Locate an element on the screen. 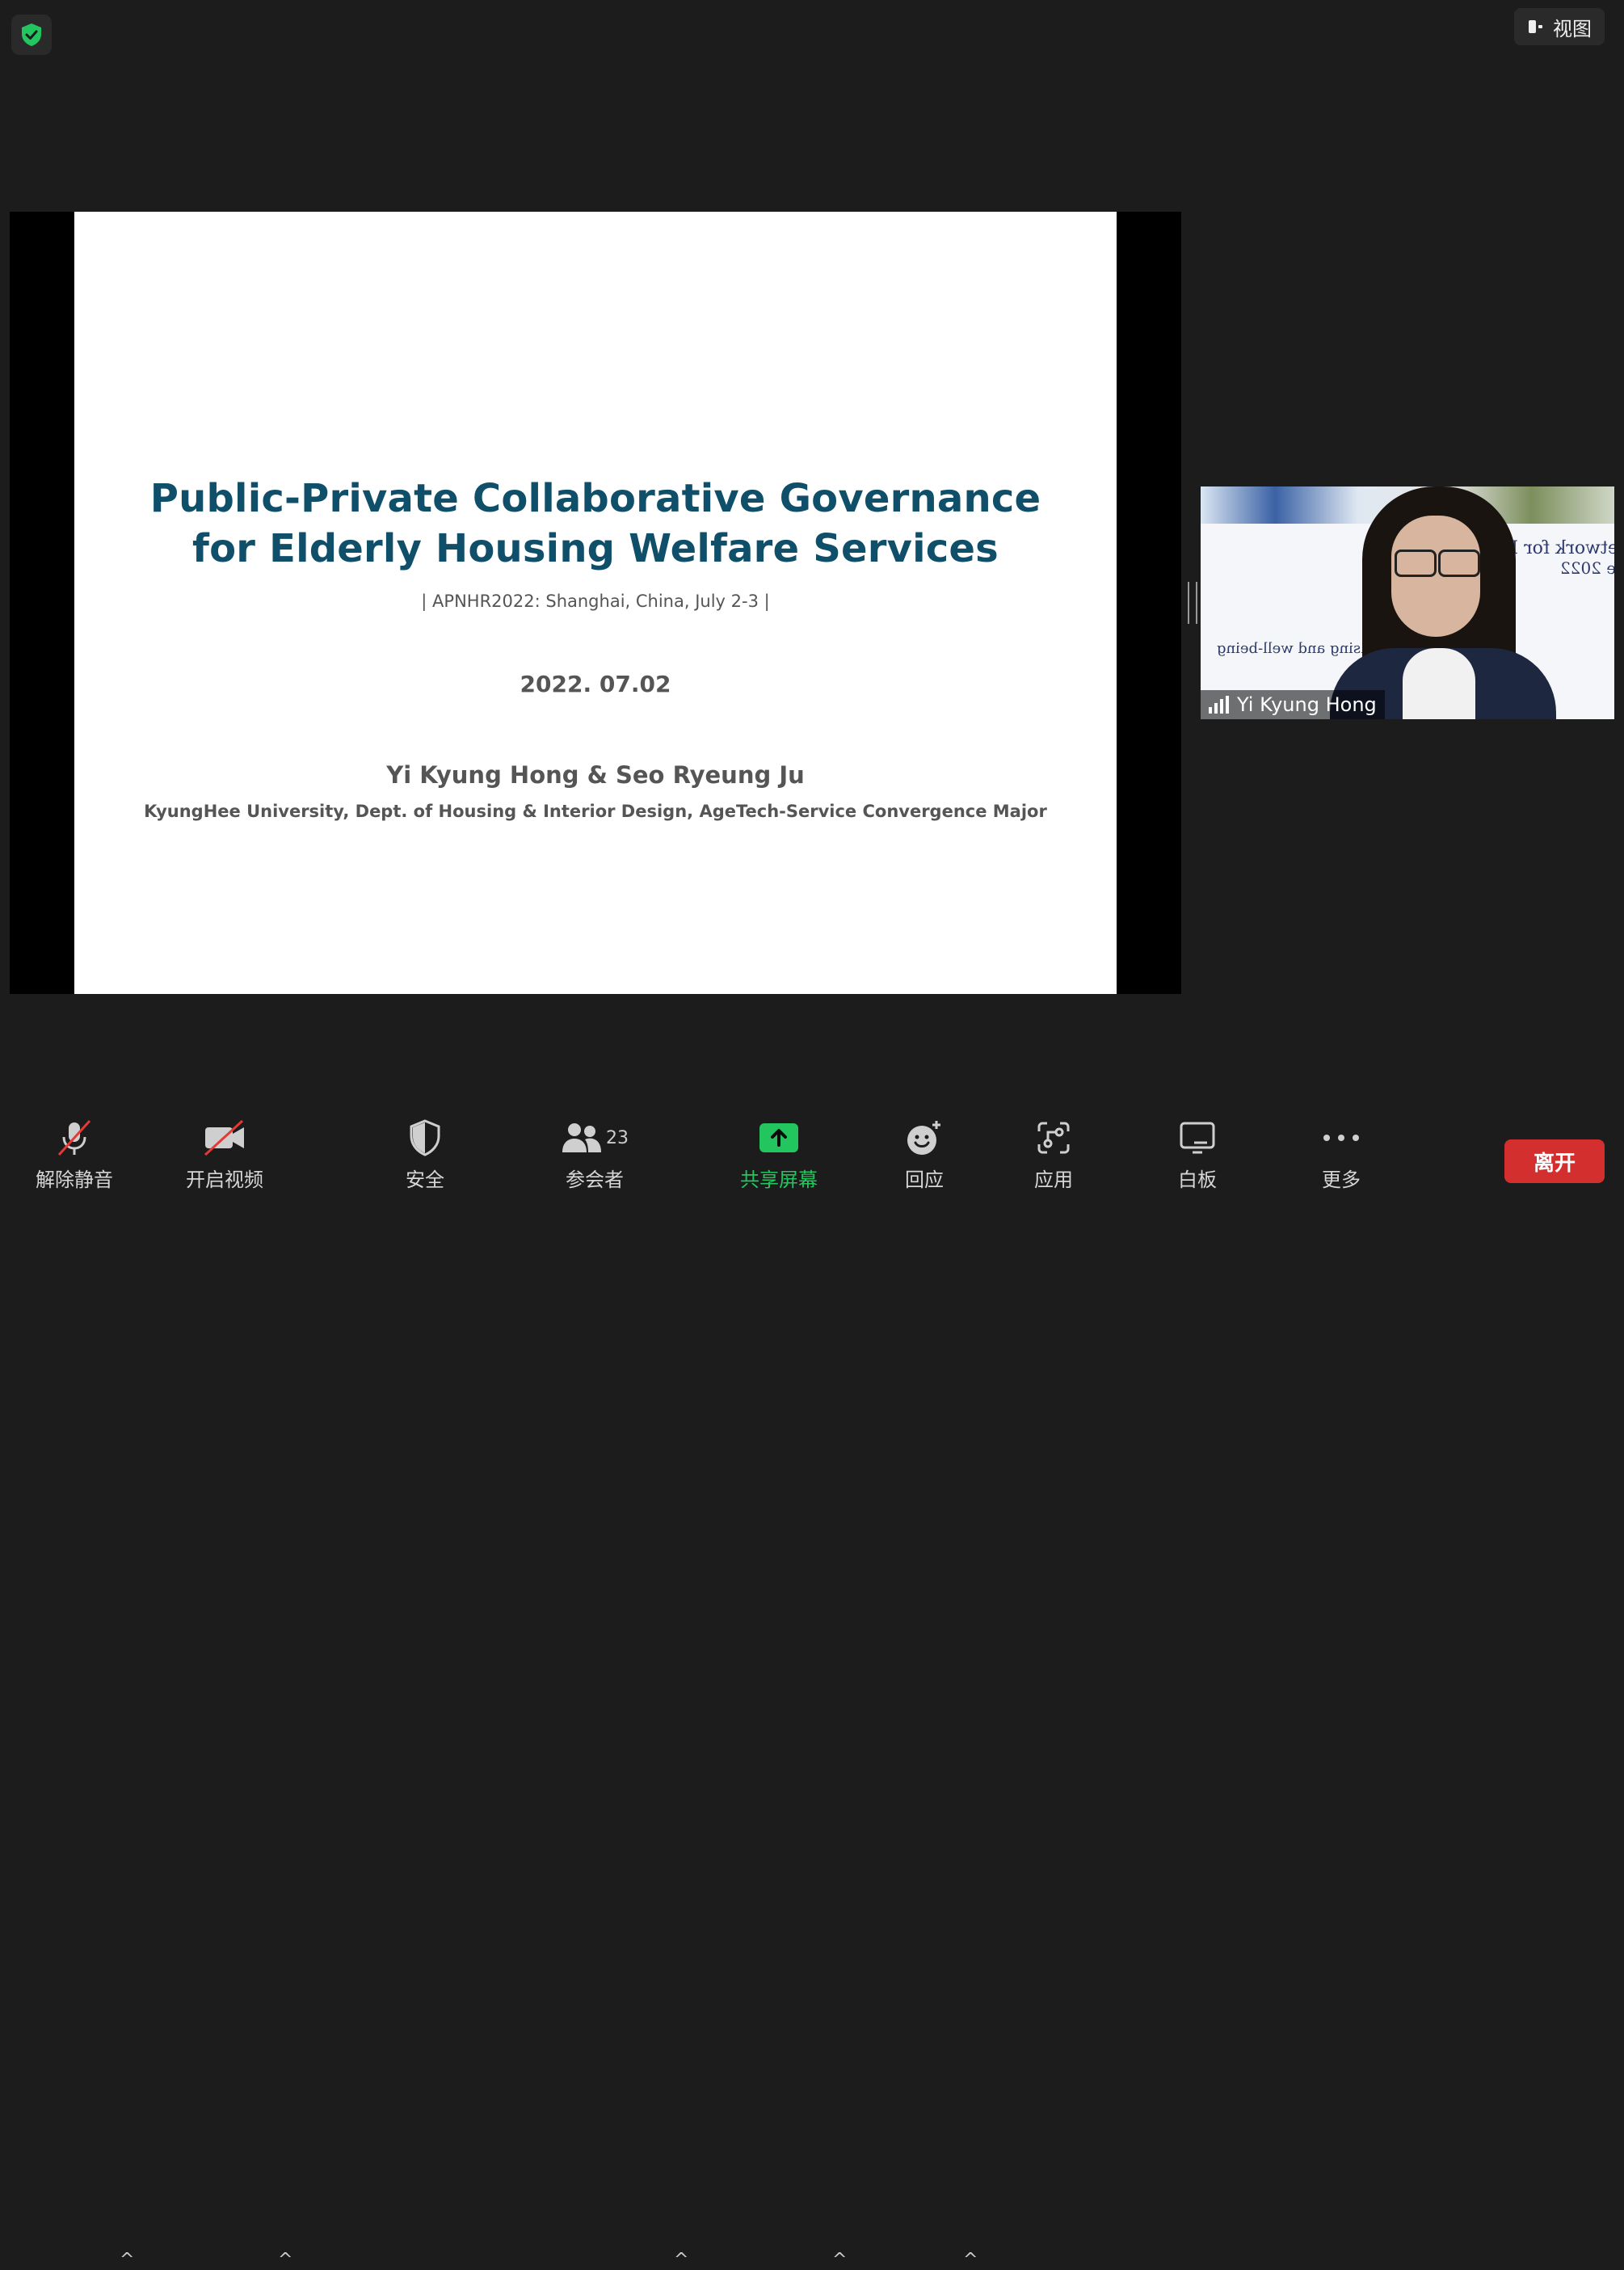 The image size is (1624, 2270). share-screen-icon is located at coordinates (778, 1137).